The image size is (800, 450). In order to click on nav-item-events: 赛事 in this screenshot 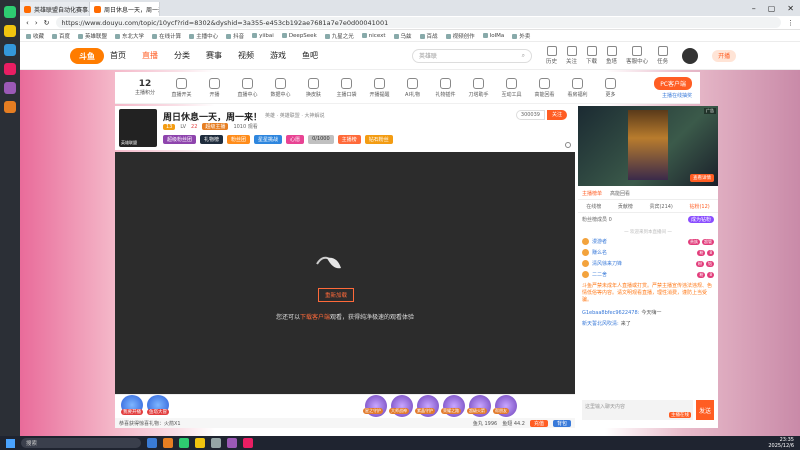, I will do `click(214, 55)`.